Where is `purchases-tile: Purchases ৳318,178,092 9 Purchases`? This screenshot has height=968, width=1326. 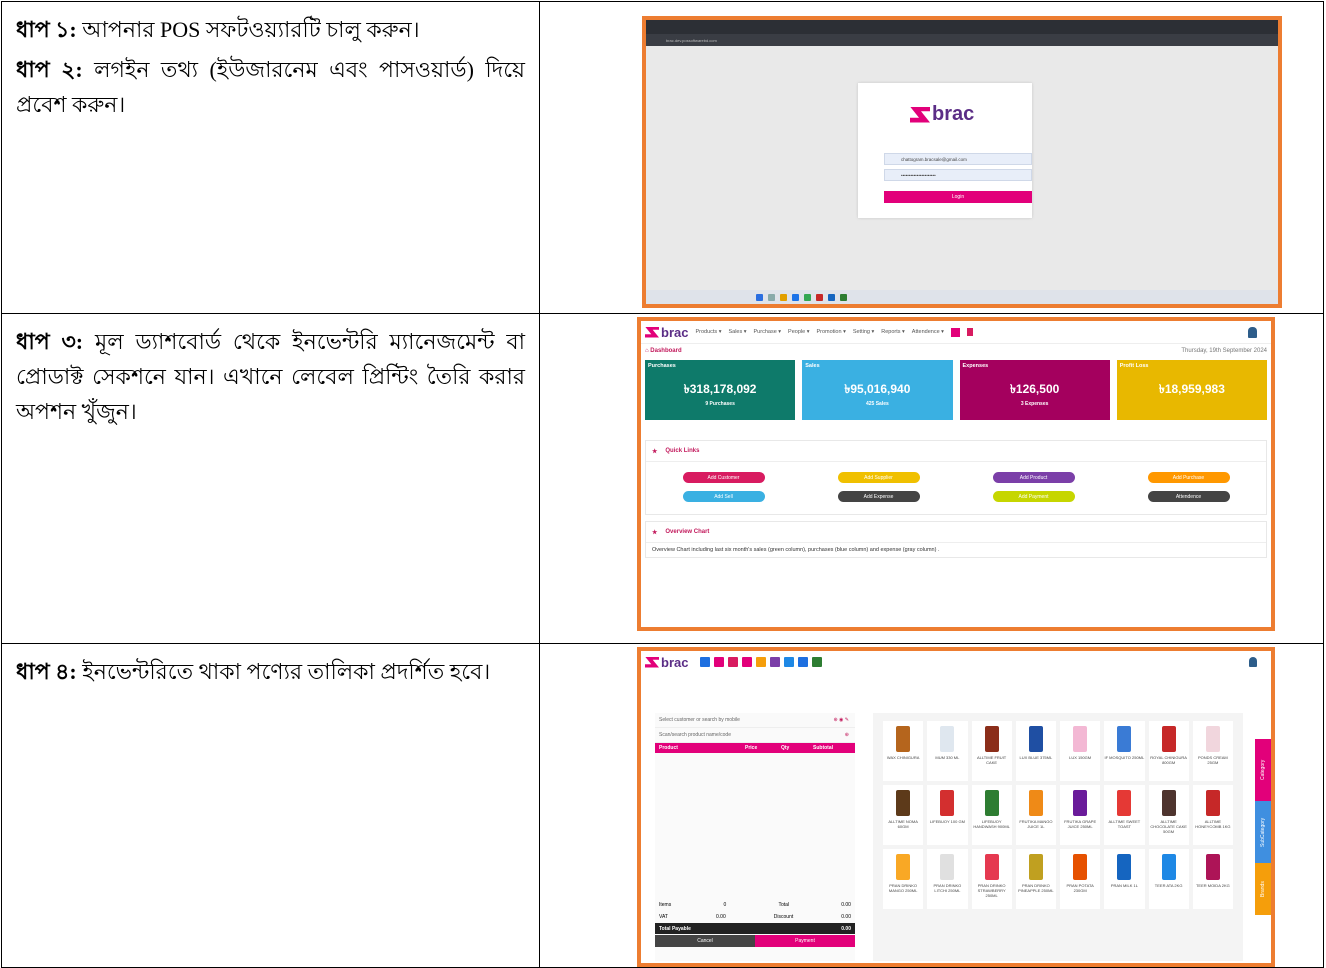
purchases-tile: Purchases ৳318,178,092 9 Purchases is located at coordinates (720, 390).